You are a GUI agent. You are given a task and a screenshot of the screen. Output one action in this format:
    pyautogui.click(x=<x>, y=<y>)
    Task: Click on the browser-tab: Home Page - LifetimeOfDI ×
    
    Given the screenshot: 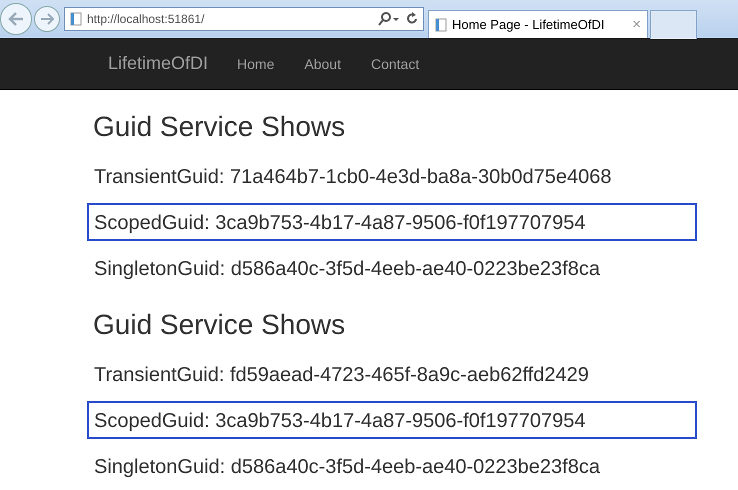 What is the action you would take?
    pyautogui.click(x=538, y=24)
    